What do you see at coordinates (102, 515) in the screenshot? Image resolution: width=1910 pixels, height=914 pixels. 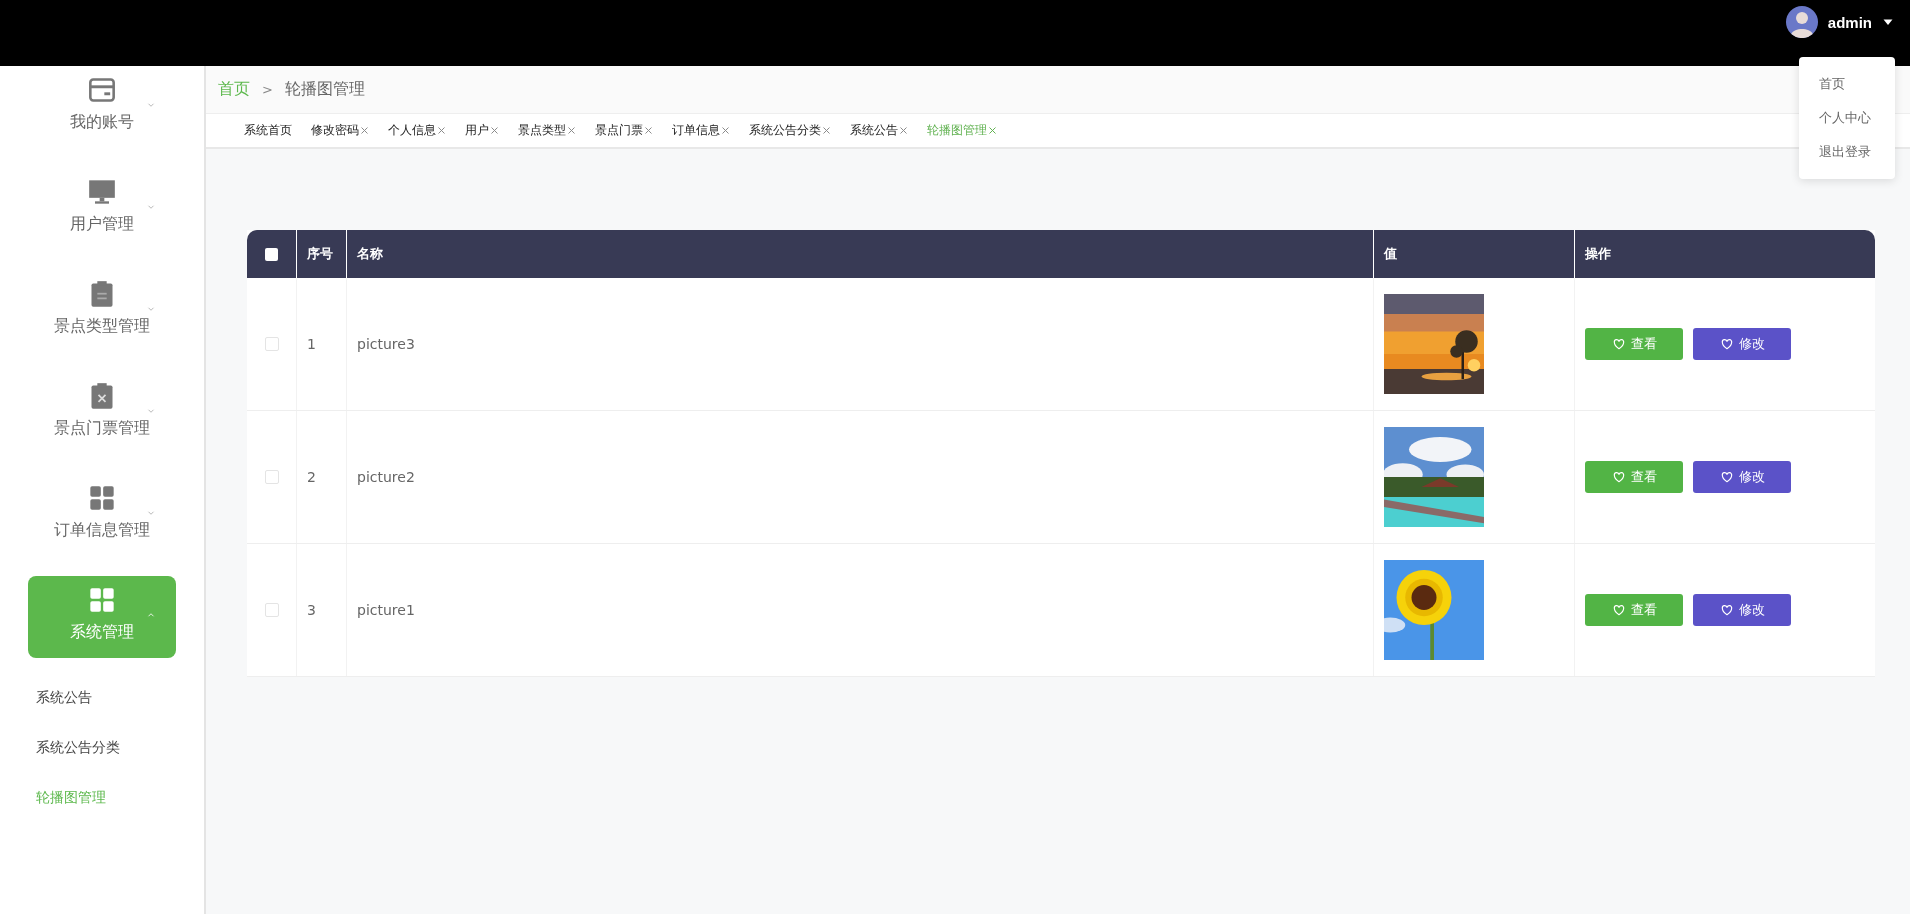 I see `sidebar-item: 订单信息管理` at bounding box center [102, 515].